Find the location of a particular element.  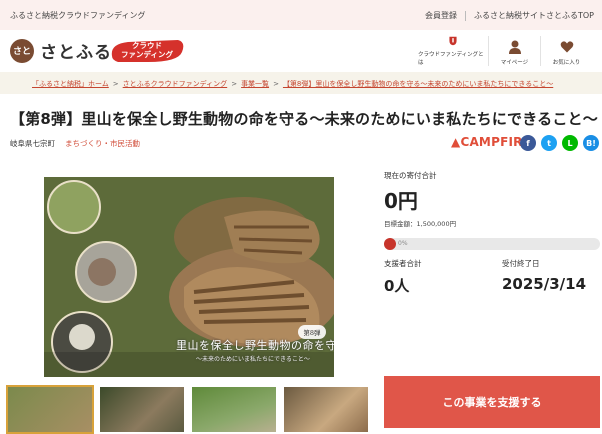

current-amount: 0円 is located at coordinates (401, 201).